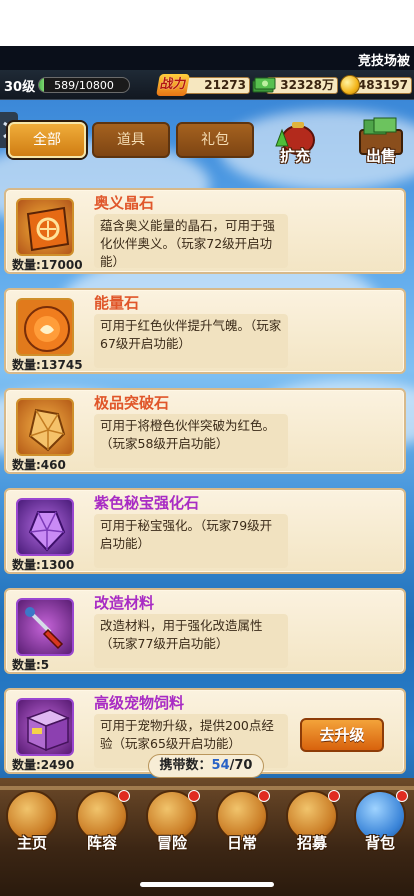 The width and height of the screenshot is (414, 896). What do you see at coordinates (311, 843) in the screenshot?
I see `nav-recruit-label: 招募` at bounding box center [311, 843].